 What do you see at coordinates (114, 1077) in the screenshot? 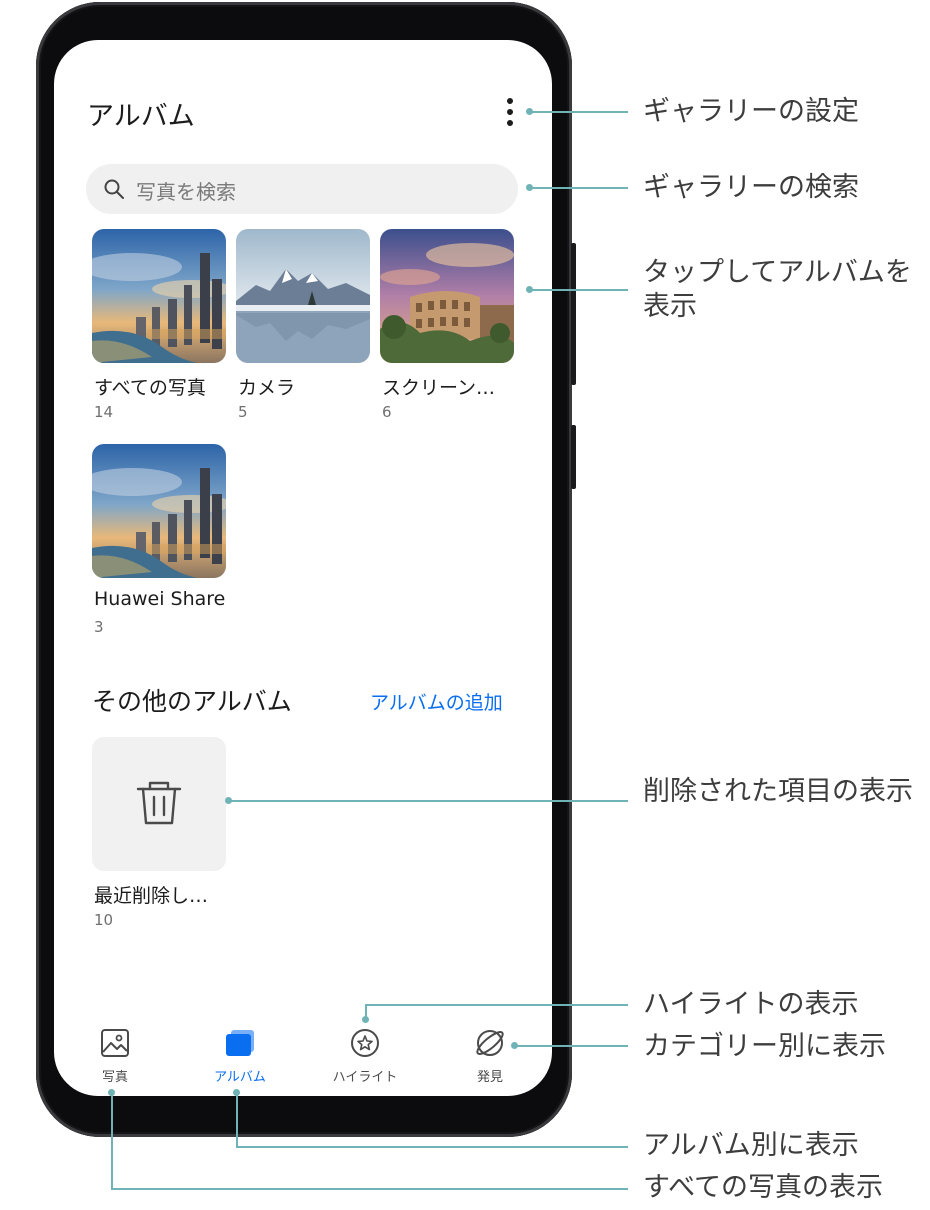
I see `nav-label: 写真` at bounding box center [114, 1077].